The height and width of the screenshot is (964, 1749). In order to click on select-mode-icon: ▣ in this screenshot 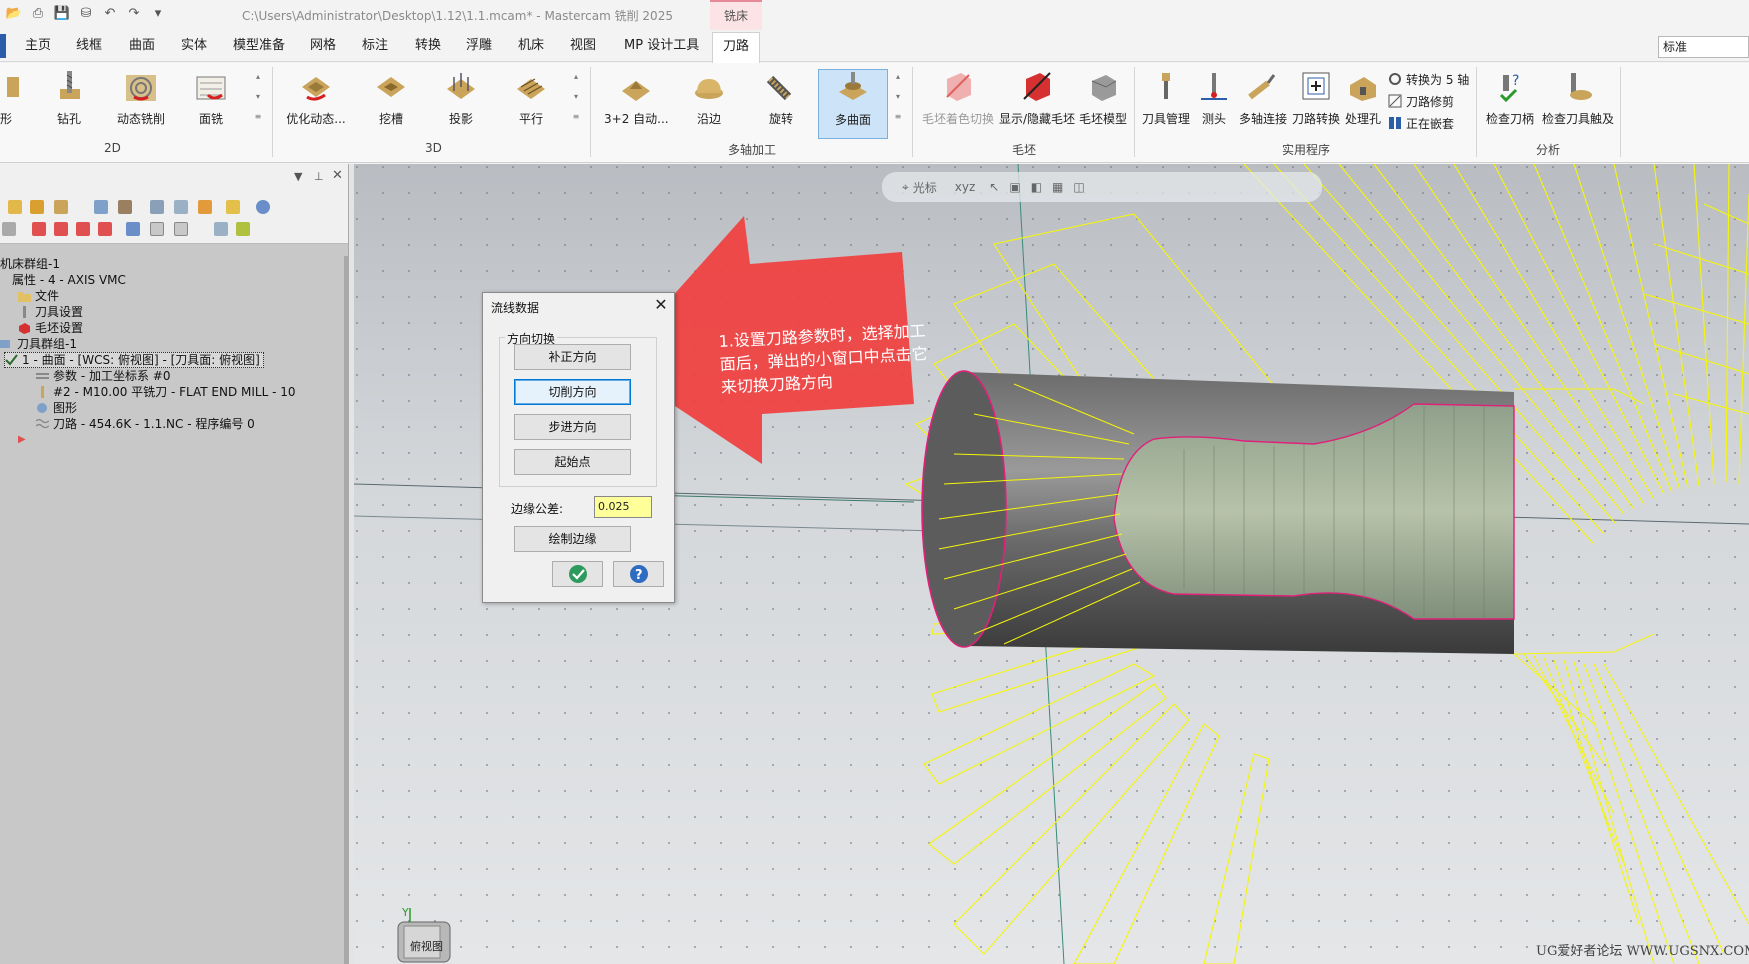, I will do `click(1014, 187)`.